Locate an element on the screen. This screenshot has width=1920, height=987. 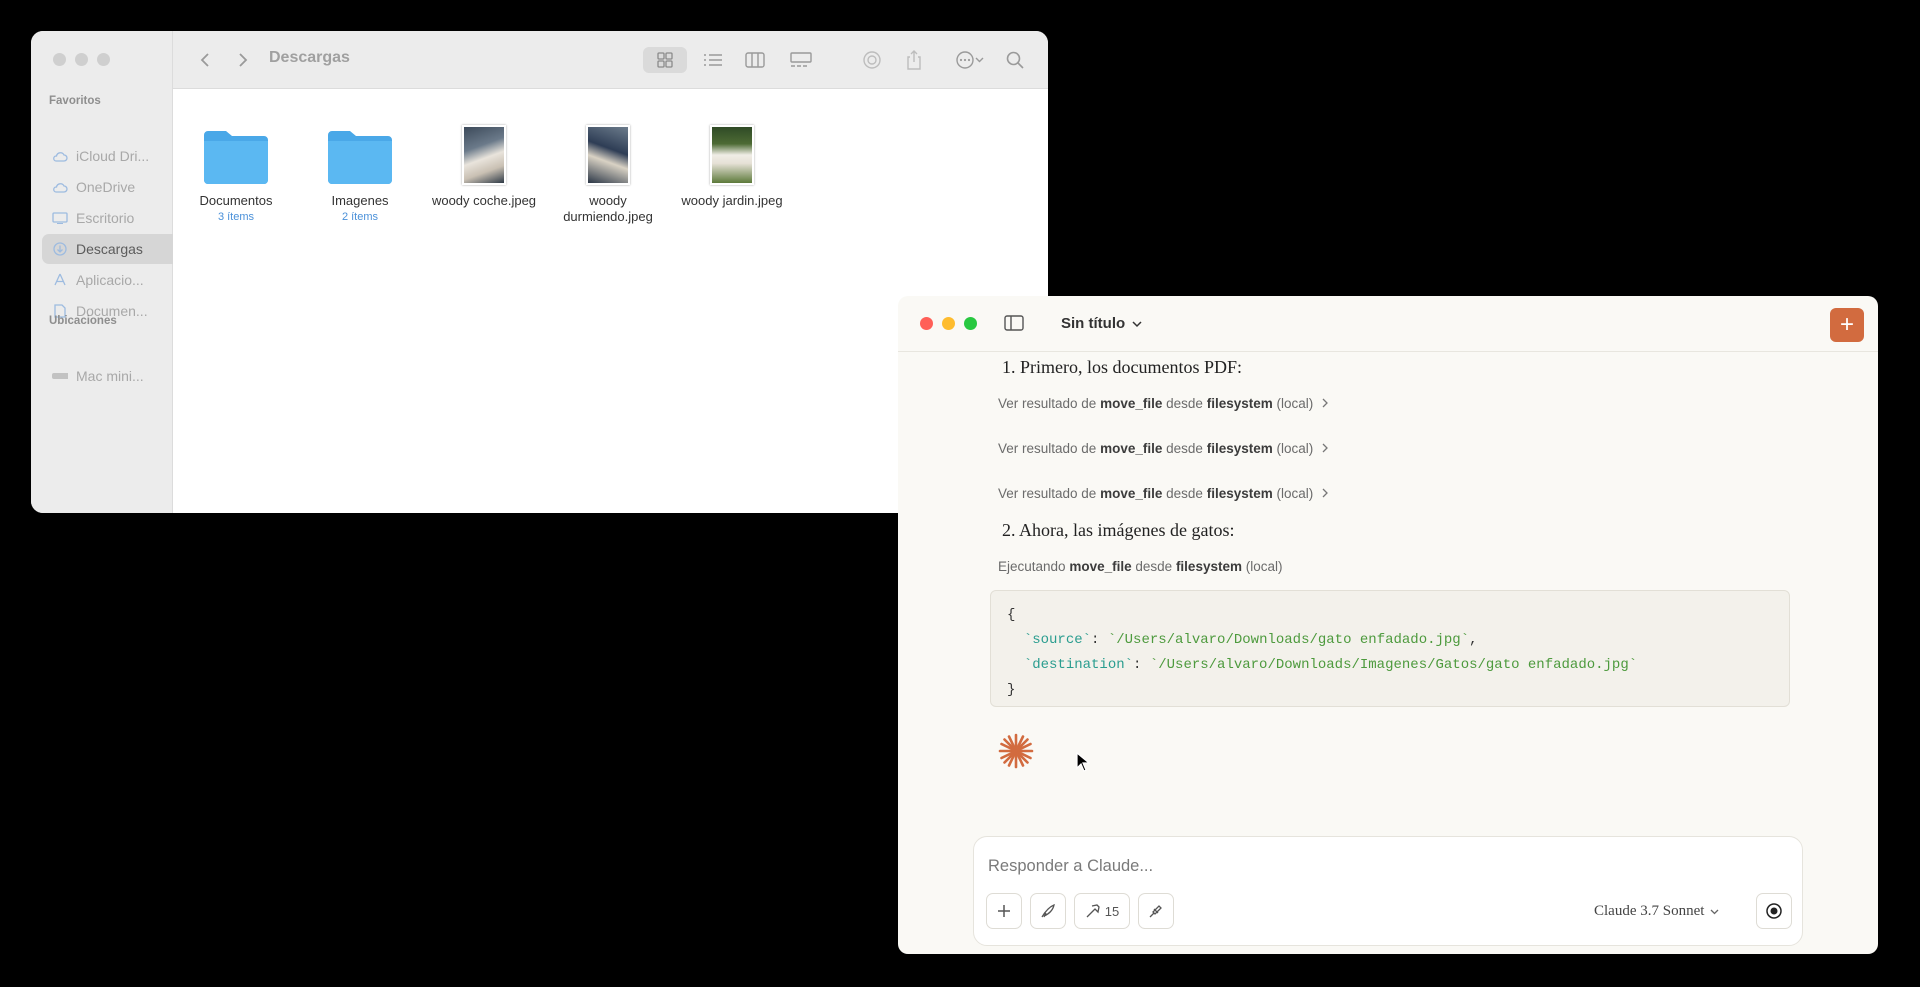
step-heading: 2. Ahora, las imágenes de gatos: is located at coordinates (1118, 530).